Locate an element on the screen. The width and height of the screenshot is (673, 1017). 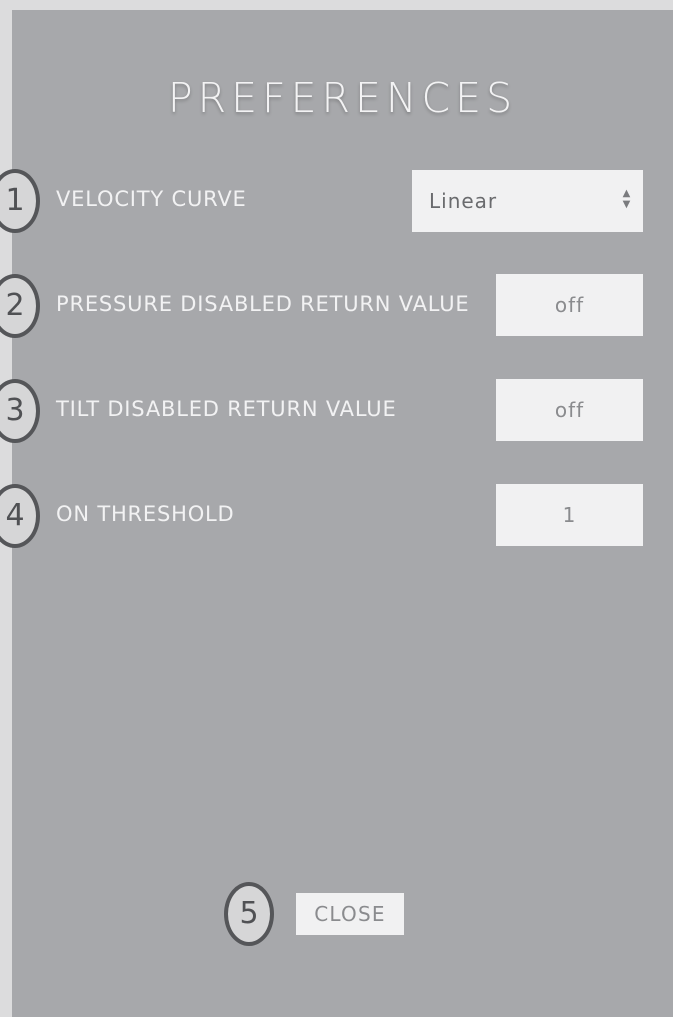
tilt-disabled-return-value-label: TILT DISABLED RETURN VALUE is located at coordinates (226, 409).